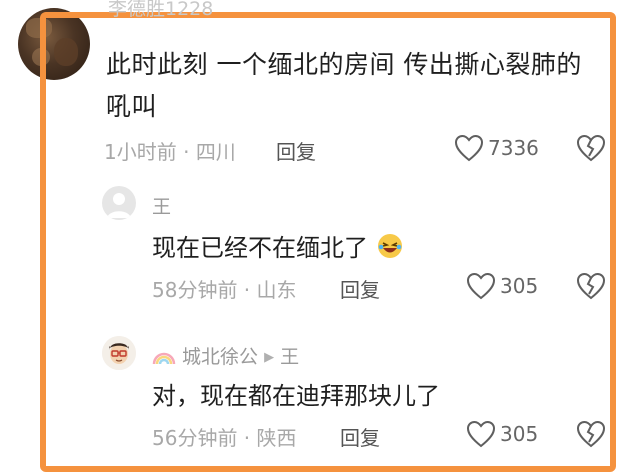 This screenshot has height=472, width=636. What do you see at coordinates (164, 359) in the screenshot?
I see `rainbow-icon` at bounding box center [164, 359].